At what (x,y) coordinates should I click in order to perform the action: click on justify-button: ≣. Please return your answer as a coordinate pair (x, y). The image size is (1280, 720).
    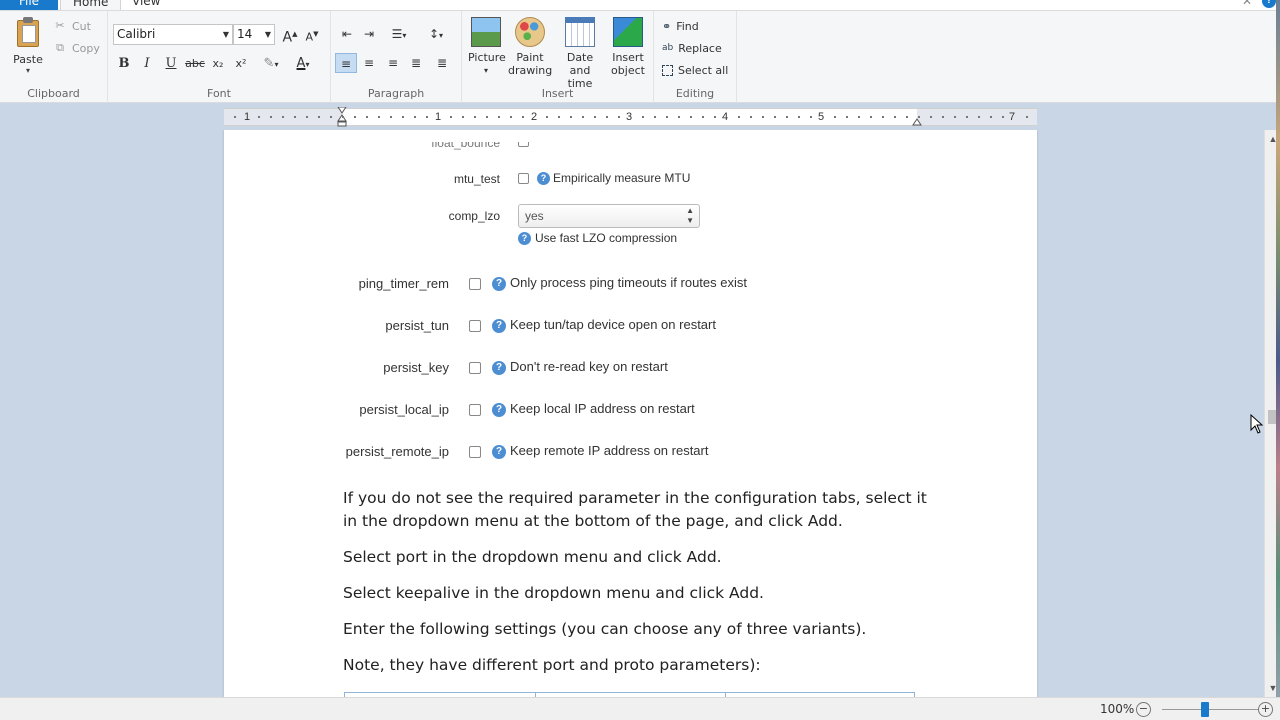
    Looking at the image, I should click on (416, 63).